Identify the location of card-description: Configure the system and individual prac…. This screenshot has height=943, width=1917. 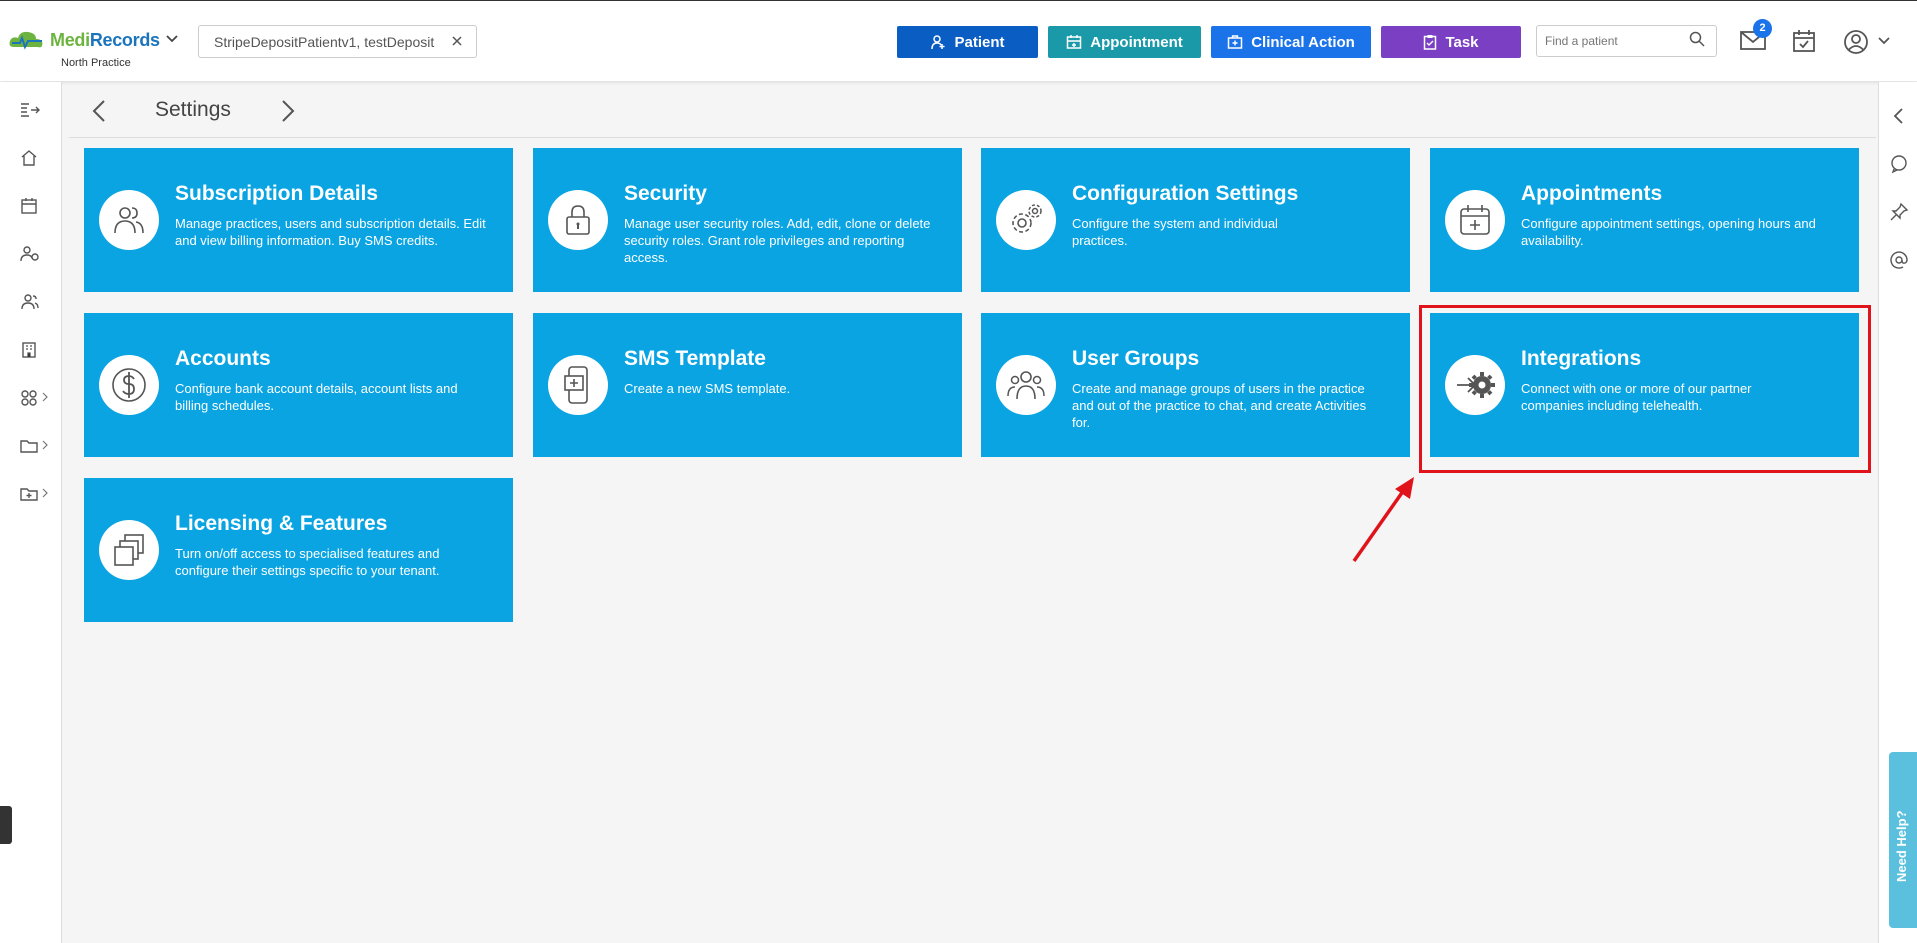
(1175, 232).